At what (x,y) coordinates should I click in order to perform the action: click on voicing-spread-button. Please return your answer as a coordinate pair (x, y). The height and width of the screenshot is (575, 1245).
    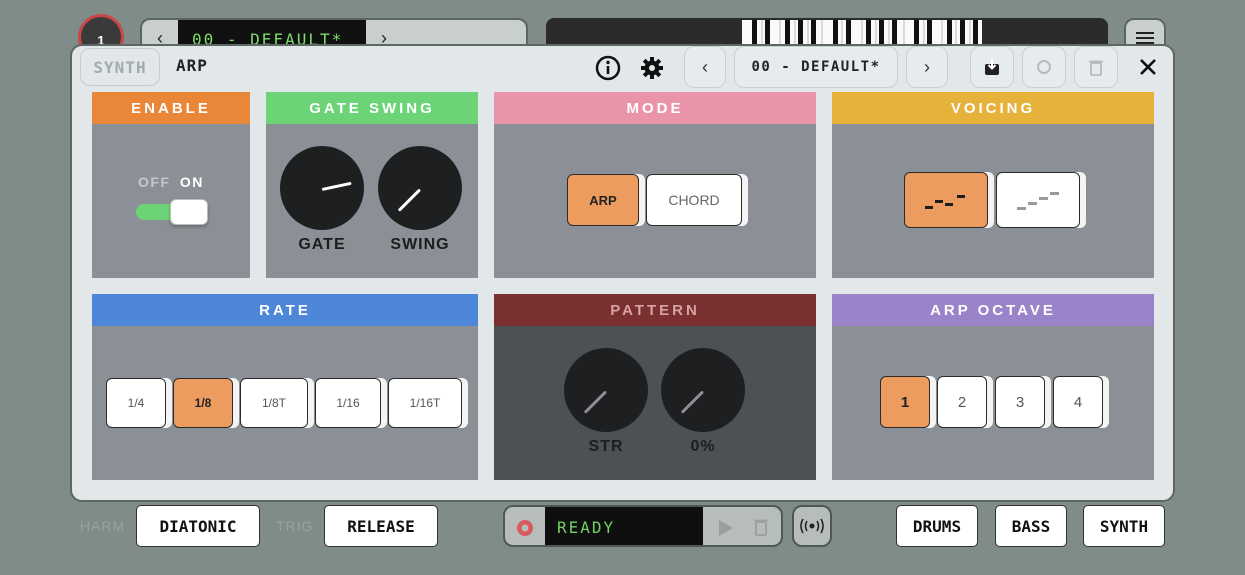
    Looking at the image, I should click on (946, 200).